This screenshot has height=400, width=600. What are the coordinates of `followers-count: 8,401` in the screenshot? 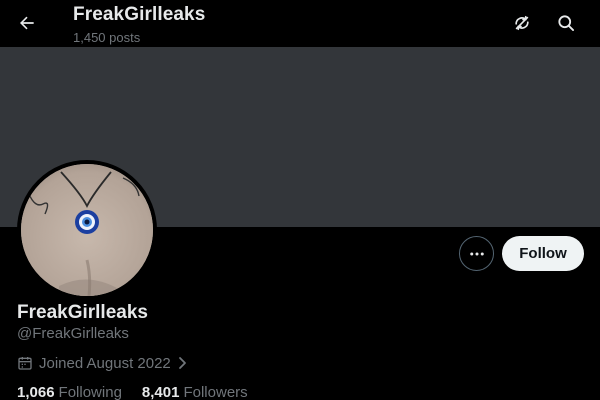 It's located at (160, 391).